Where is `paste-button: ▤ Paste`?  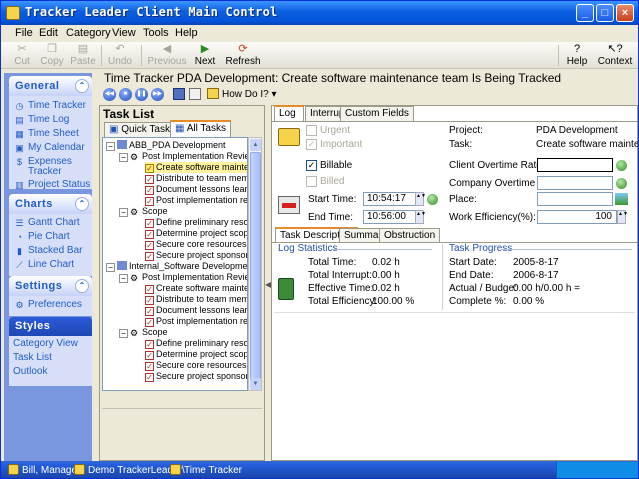
paste-button: ▤ Paste is located at coordinates (83, 55).